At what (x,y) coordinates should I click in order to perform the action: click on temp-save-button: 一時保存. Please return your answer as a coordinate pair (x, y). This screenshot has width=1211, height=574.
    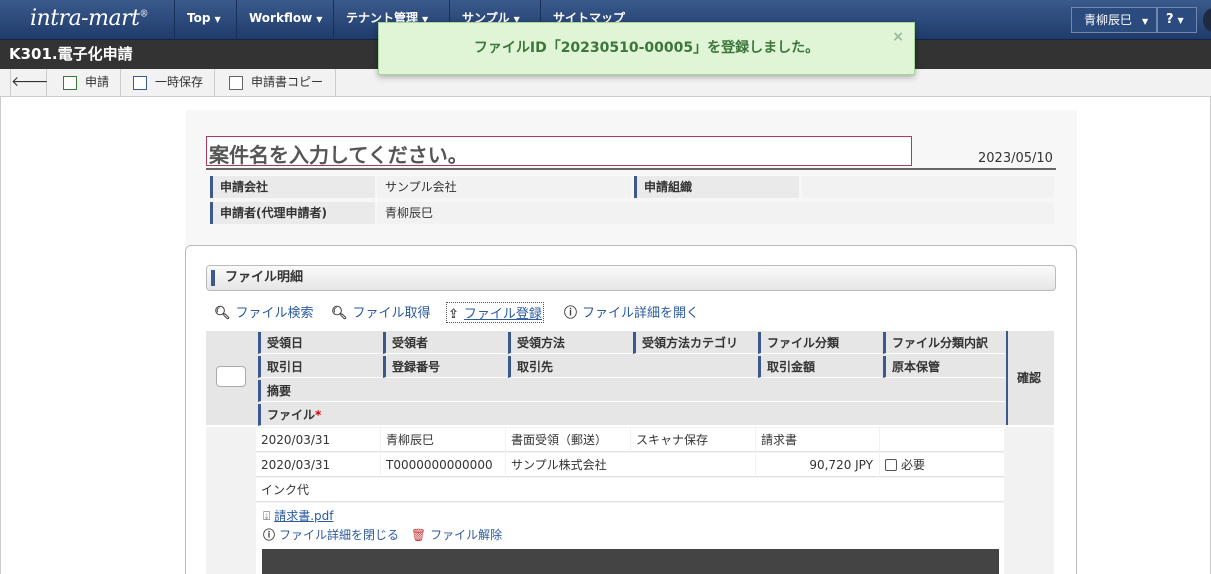
    Looking at the image, I should click on (168, 83).